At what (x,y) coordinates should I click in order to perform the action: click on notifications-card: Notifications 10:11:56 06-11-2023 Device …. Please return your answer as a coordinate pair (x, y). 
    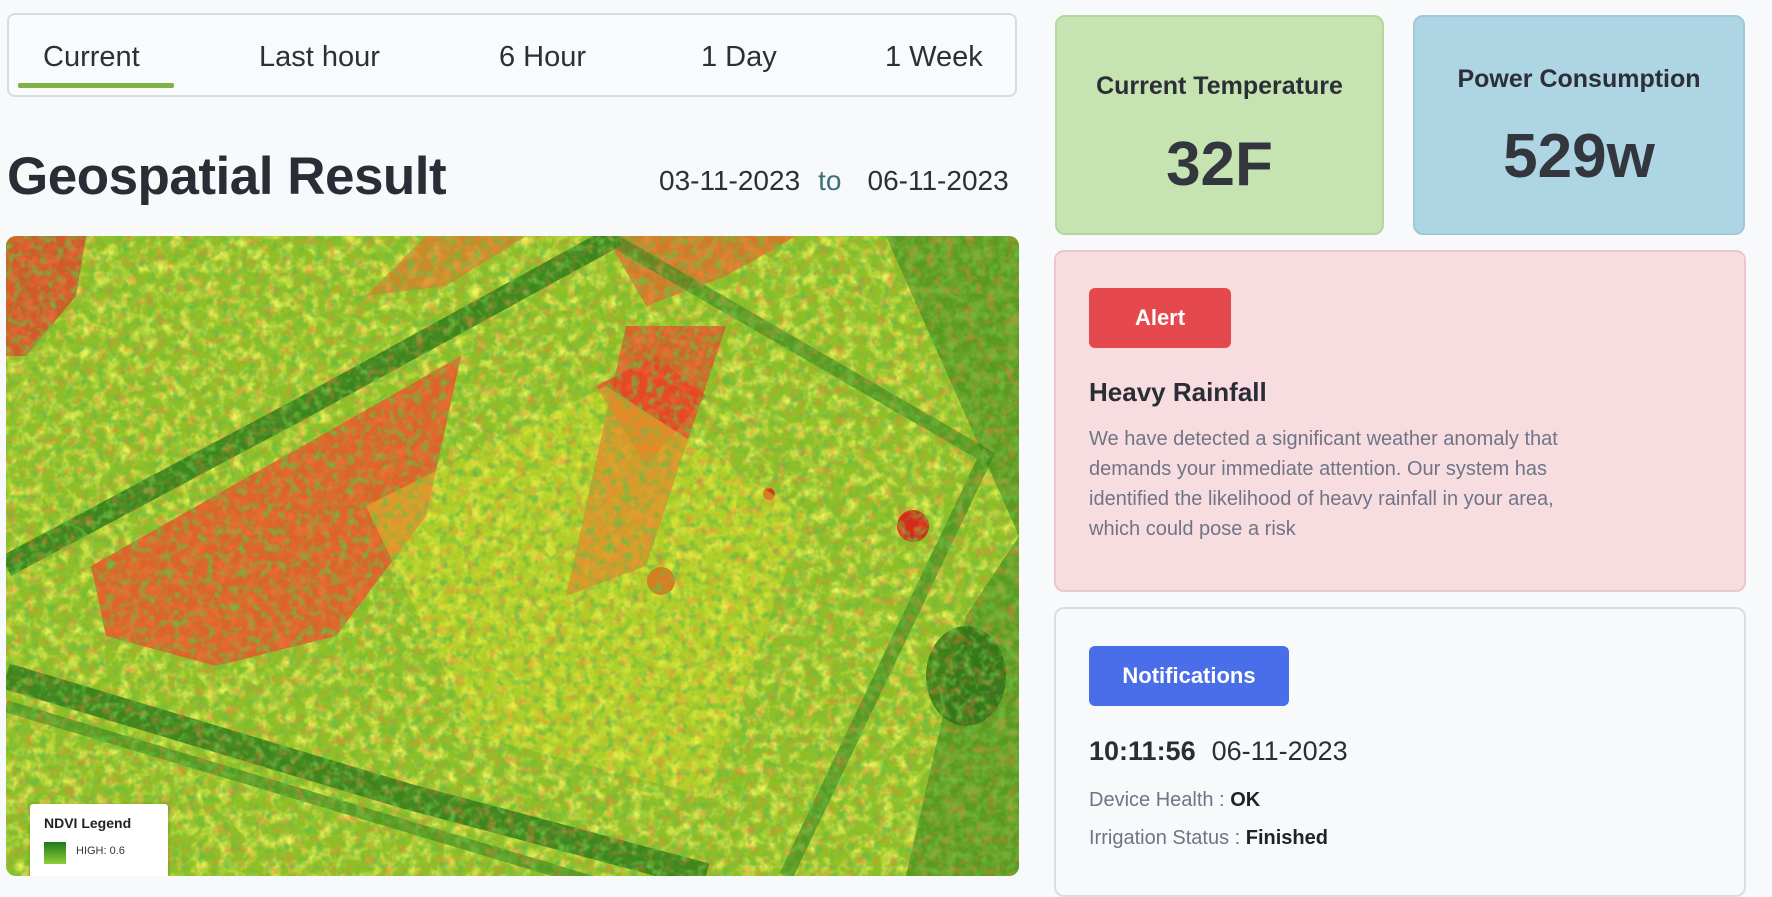
    Looking at the image, I should click on (1400, 752).